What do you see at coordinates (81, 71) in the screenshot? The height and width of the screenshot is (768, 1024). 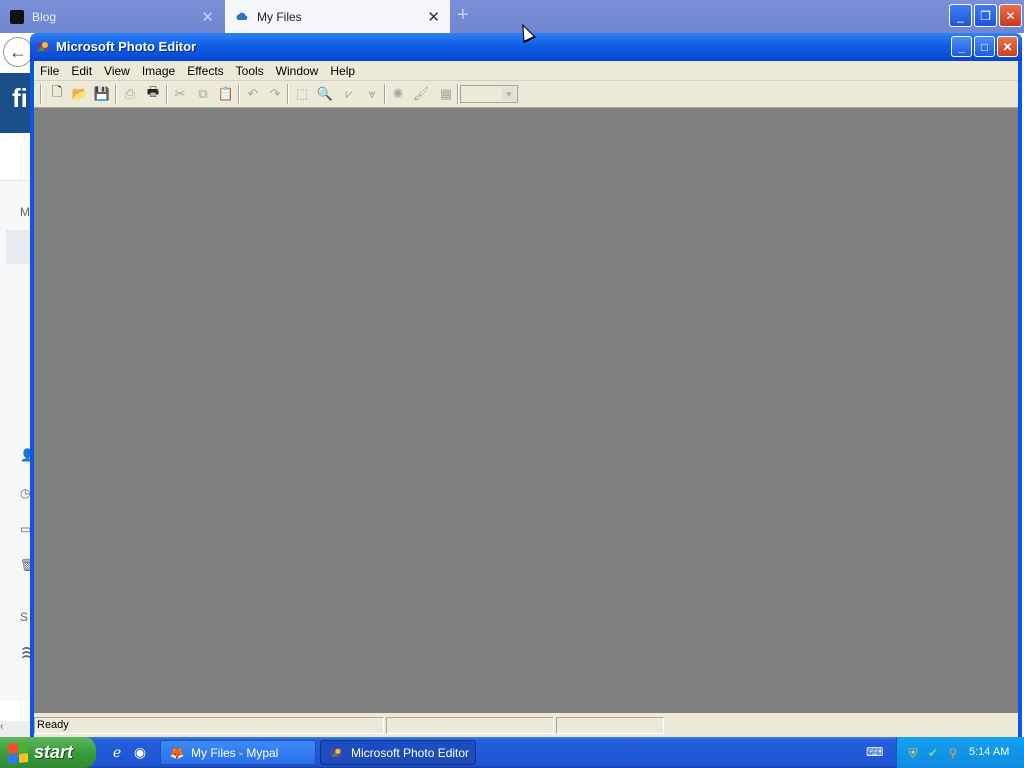 I see `menu-edit: Edit` at bounding box center [81, 71].